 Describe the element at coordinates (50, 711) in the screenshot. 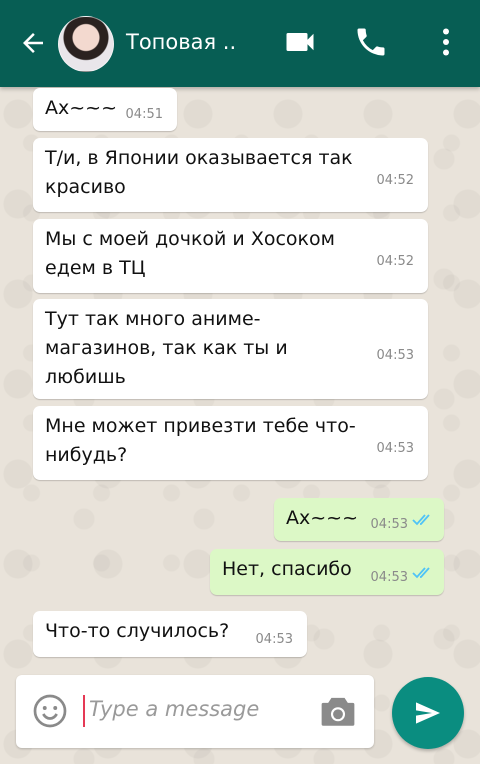

I see `emoji-icon` at that location.